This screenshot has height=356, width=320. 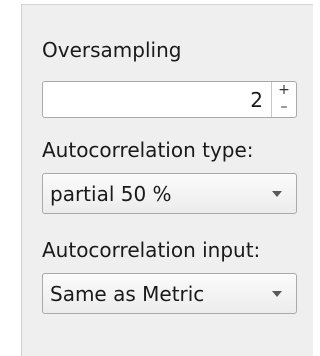 What do you see at coordinates (111, 194) in the screenshot?
I see `autocorrelation-type-value: partial 50 %` at bounding box center [111, 194].